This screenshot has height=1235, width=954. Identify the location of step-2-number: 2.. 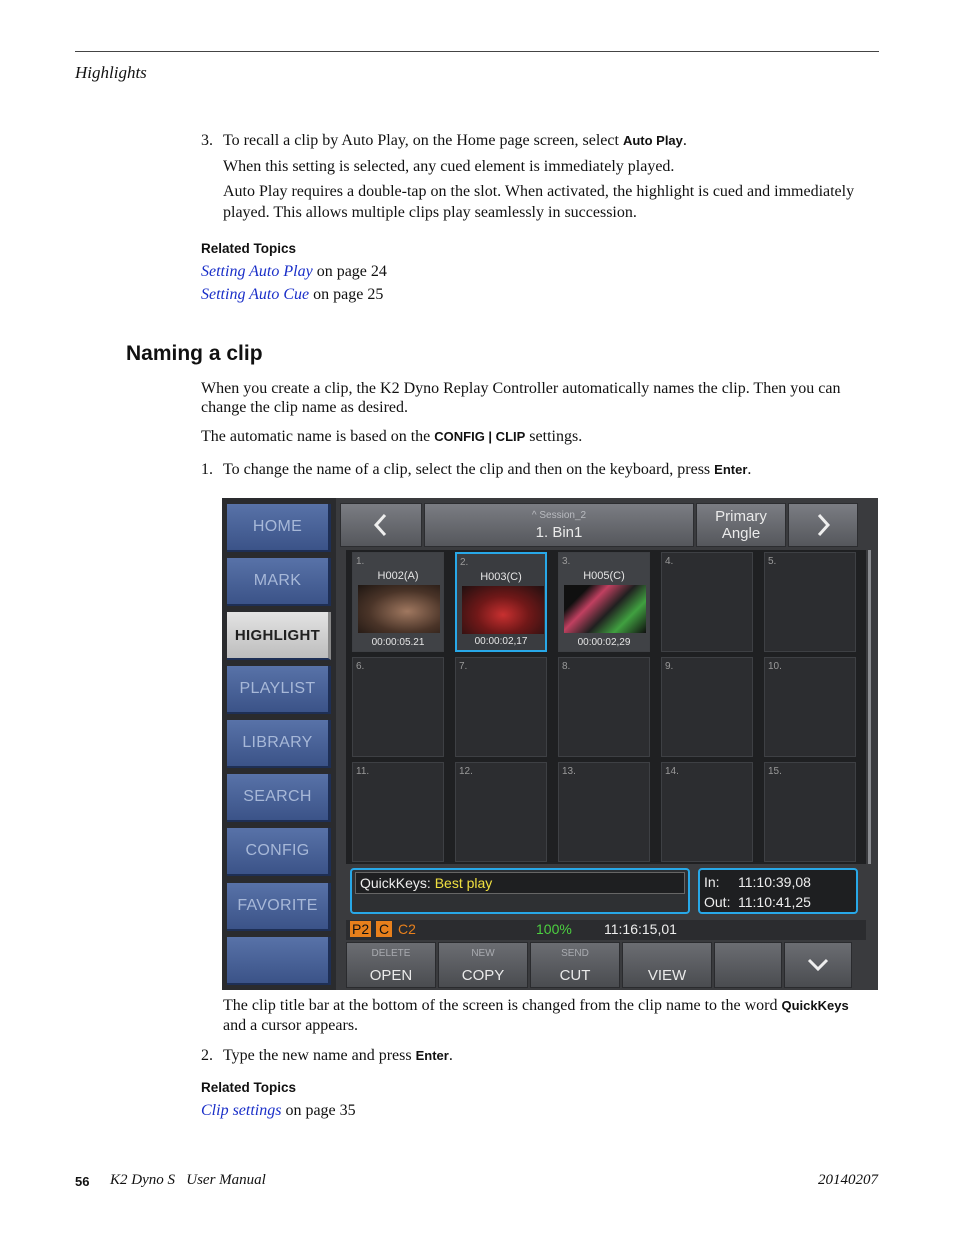
(207, 1055).